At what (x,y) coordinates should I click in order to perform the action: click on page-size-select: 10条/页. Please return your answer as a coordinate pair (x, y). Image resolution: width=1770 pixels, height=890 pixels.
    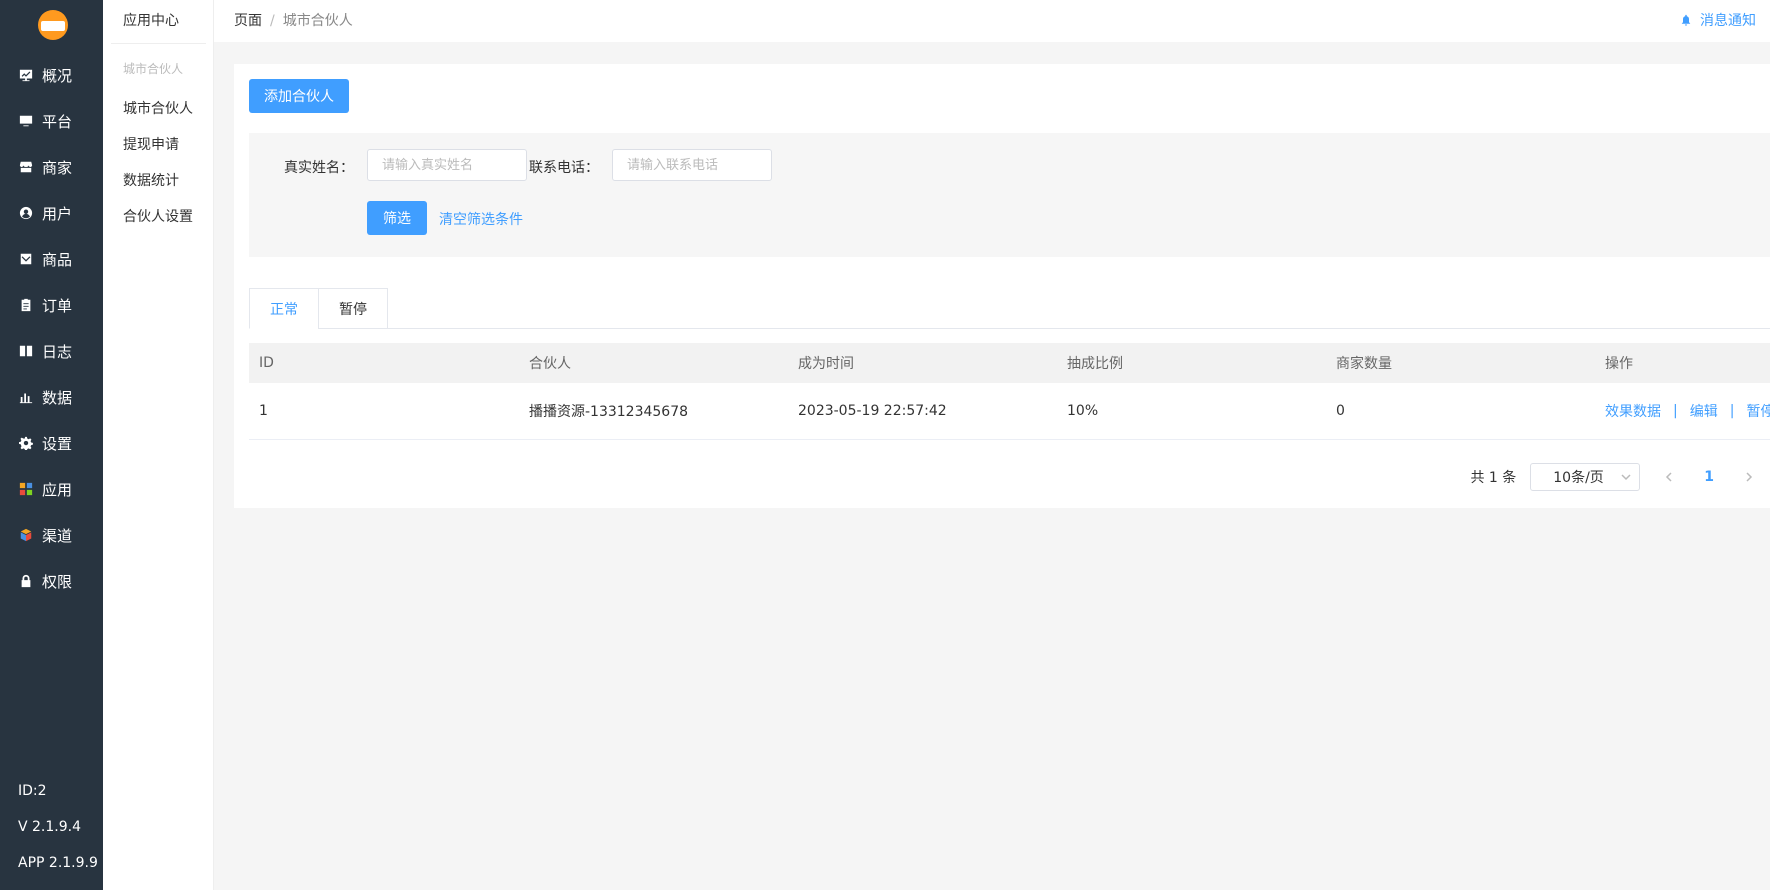
    Looking at the image, I should click on (1585, 477).